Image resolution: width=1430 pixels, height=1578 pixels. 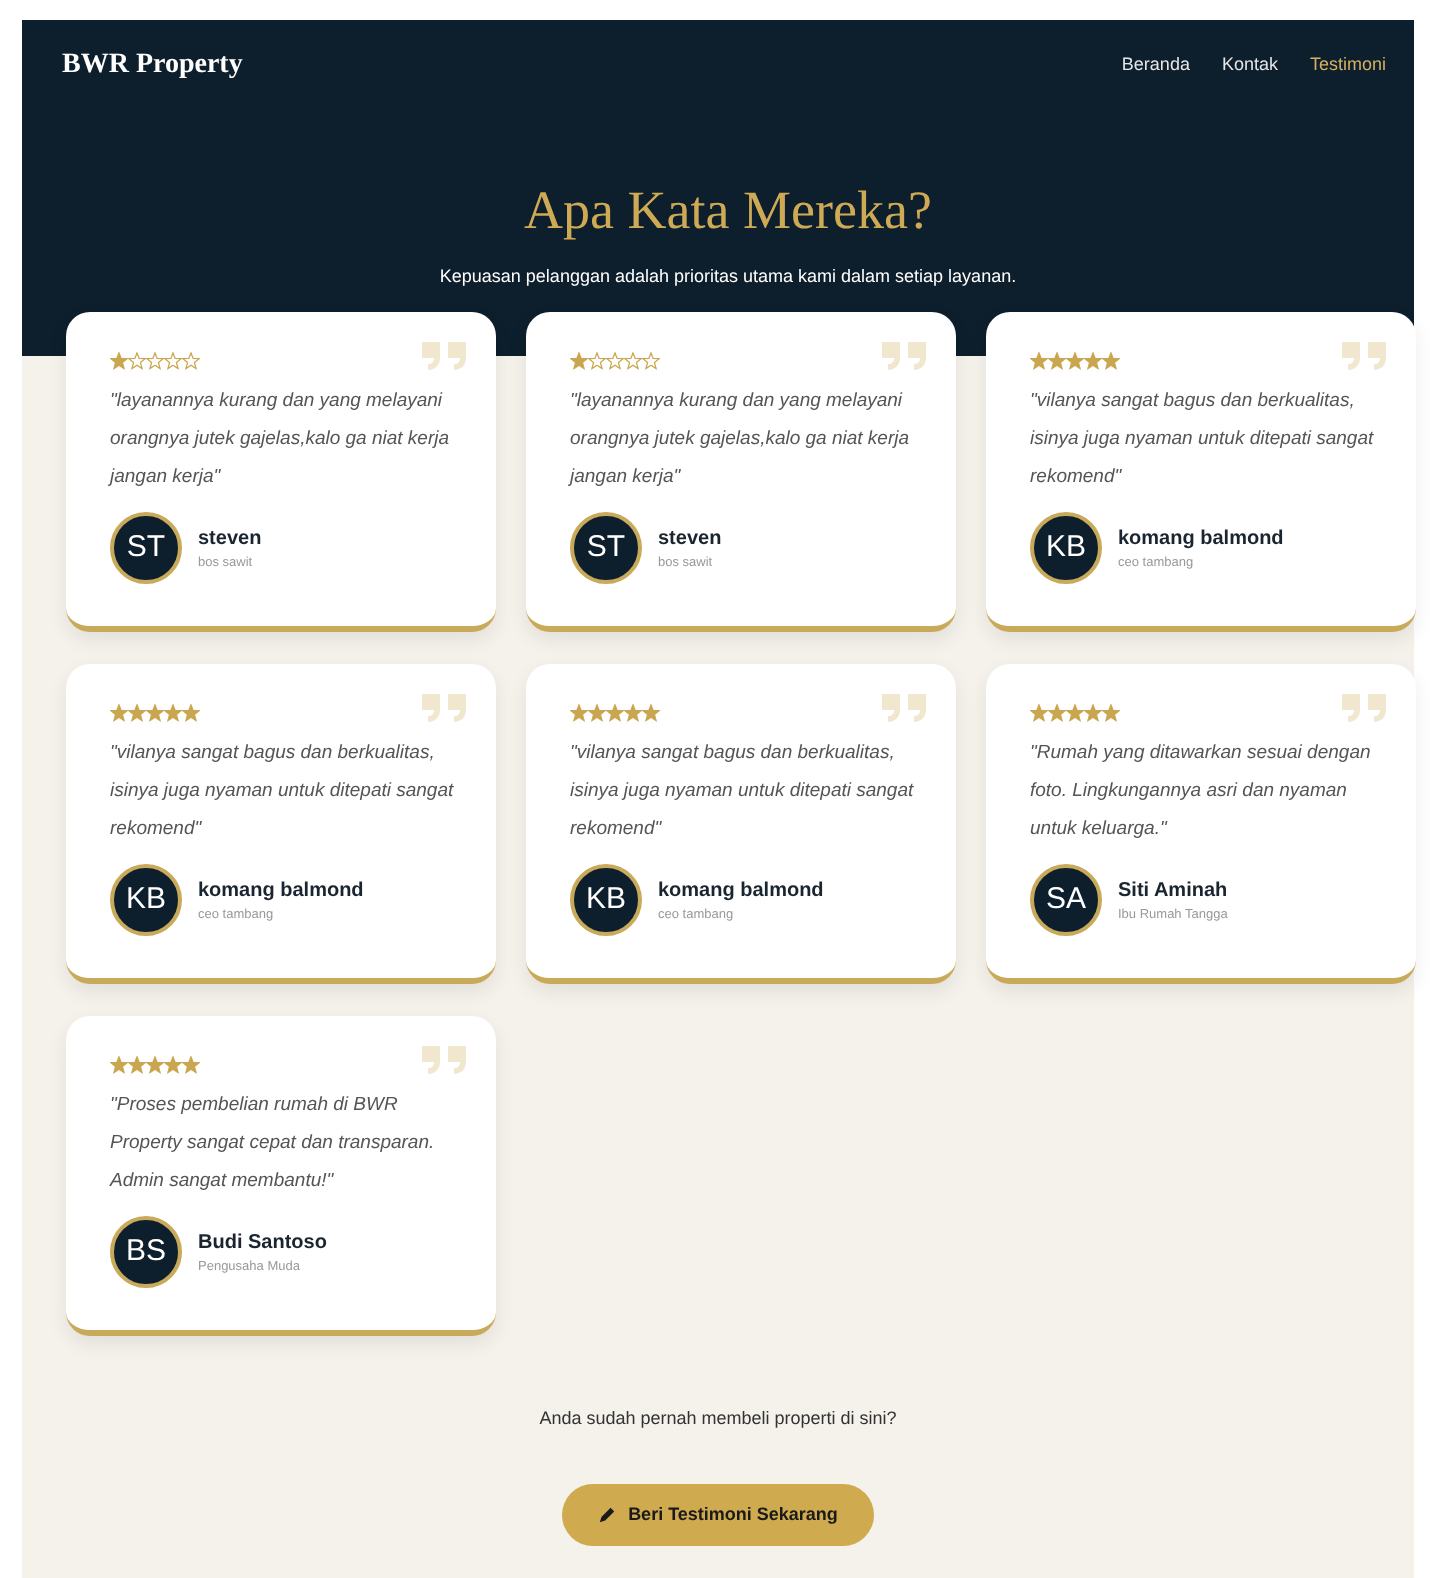 What do you see at coordinates (1347, 65) in the screenshot?
I see `nav-link: Testimoni` at bounding box center [1347, 65].